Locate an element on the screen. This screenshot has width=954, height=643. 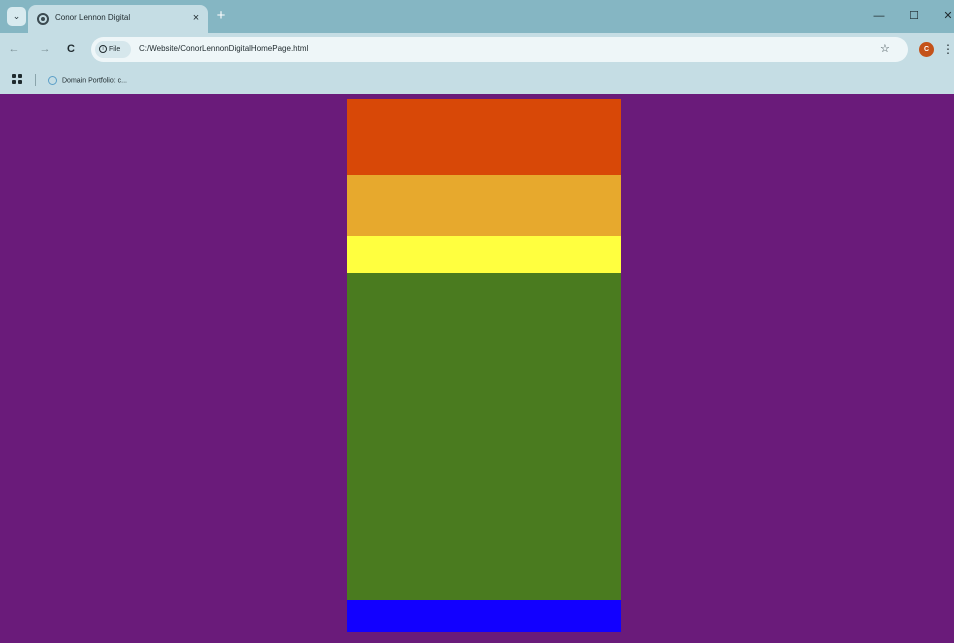
band-gold is located at coordinates (484, 205).